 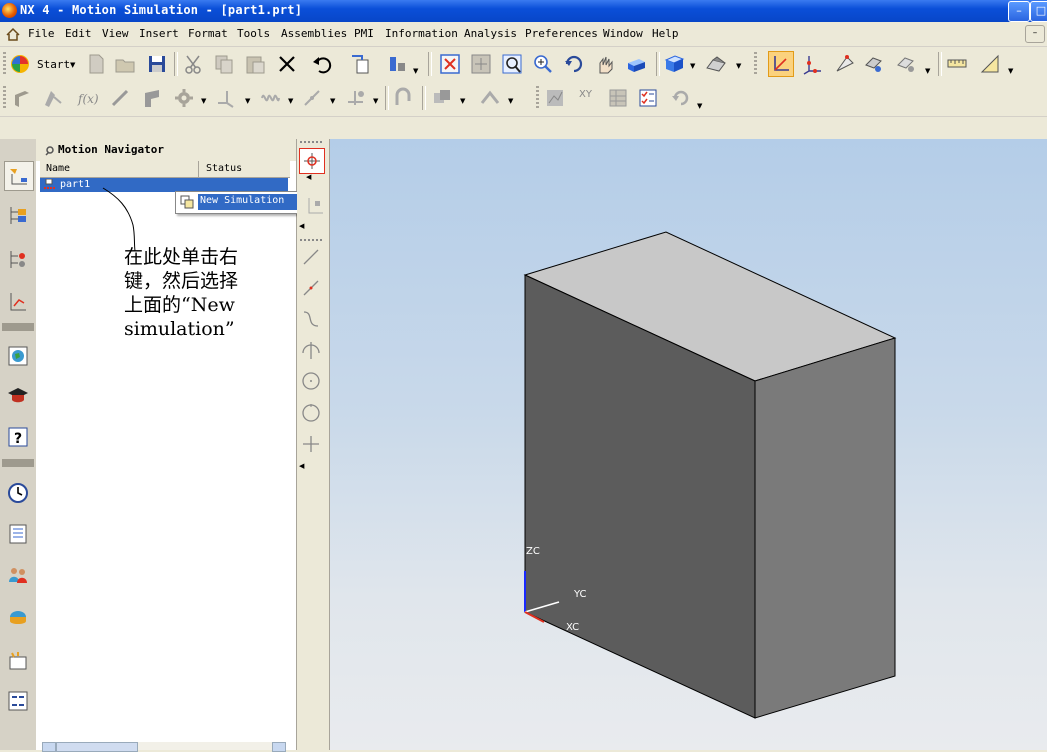 I want to click on snap-icon, so click(x=844, y=64).